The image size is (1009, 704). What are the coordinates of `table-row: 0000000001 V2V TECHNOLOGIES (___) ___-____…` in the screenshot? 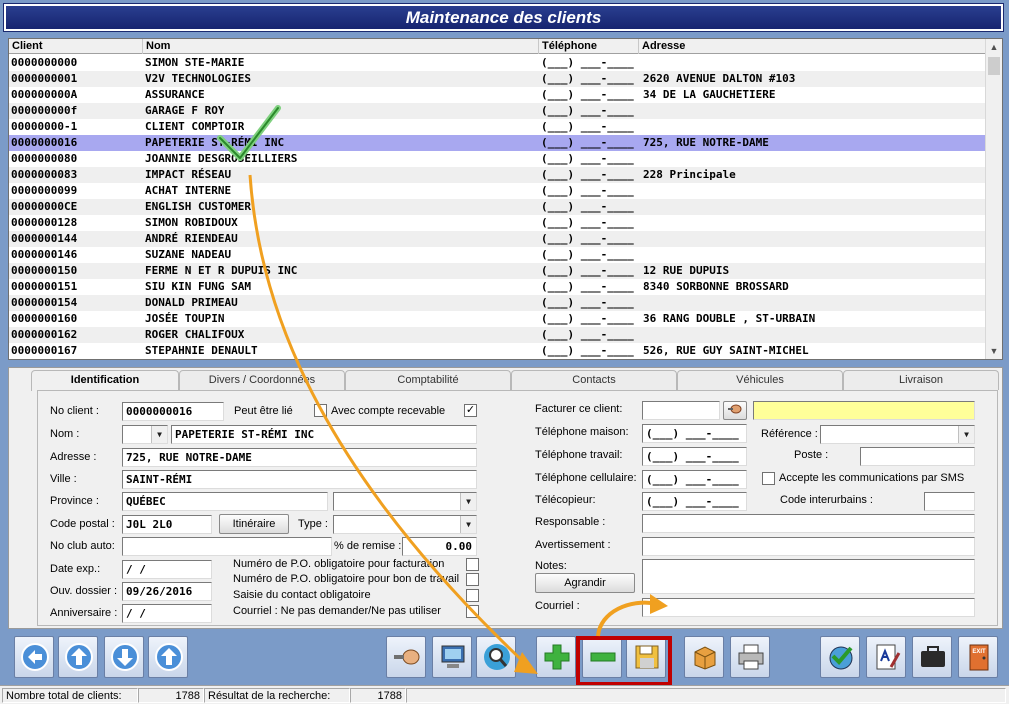 It's located at (497, 79).